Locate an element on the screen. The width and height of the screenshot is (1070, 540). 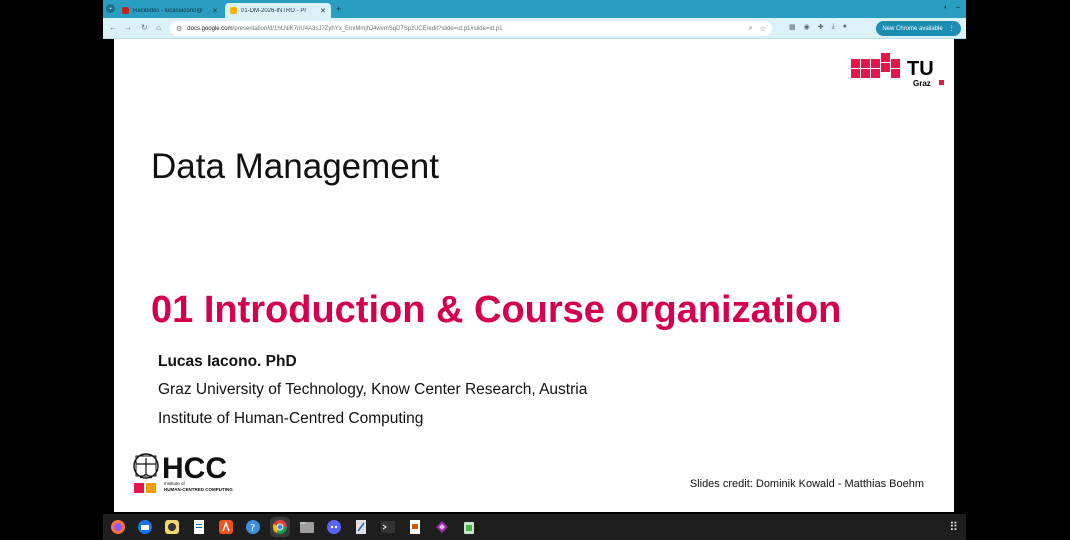
author-name: Lucas Iacono. PhD is located at coordinates (227, 361).